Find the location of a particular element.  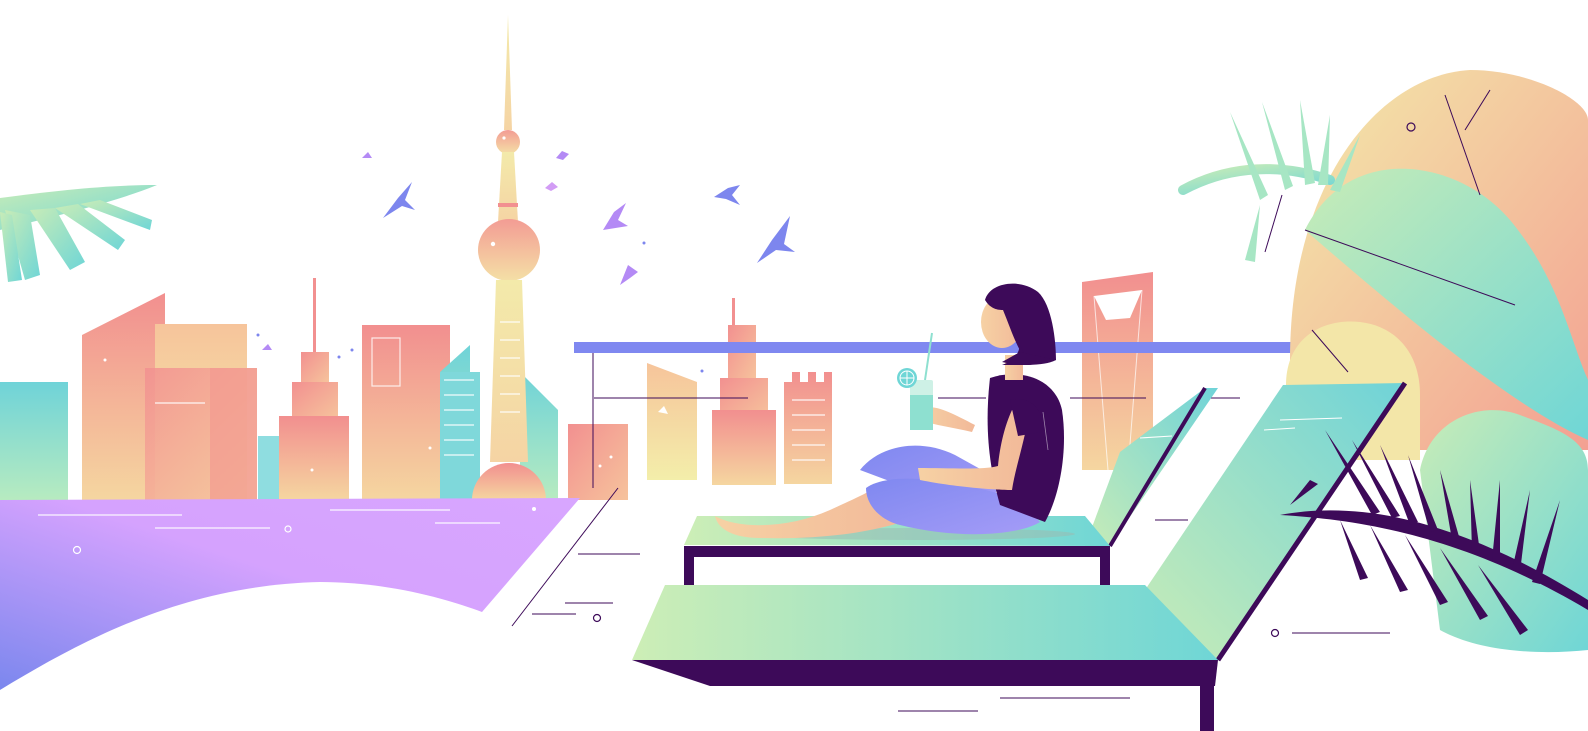

building-tall-window is located at coordinates (406, 412).